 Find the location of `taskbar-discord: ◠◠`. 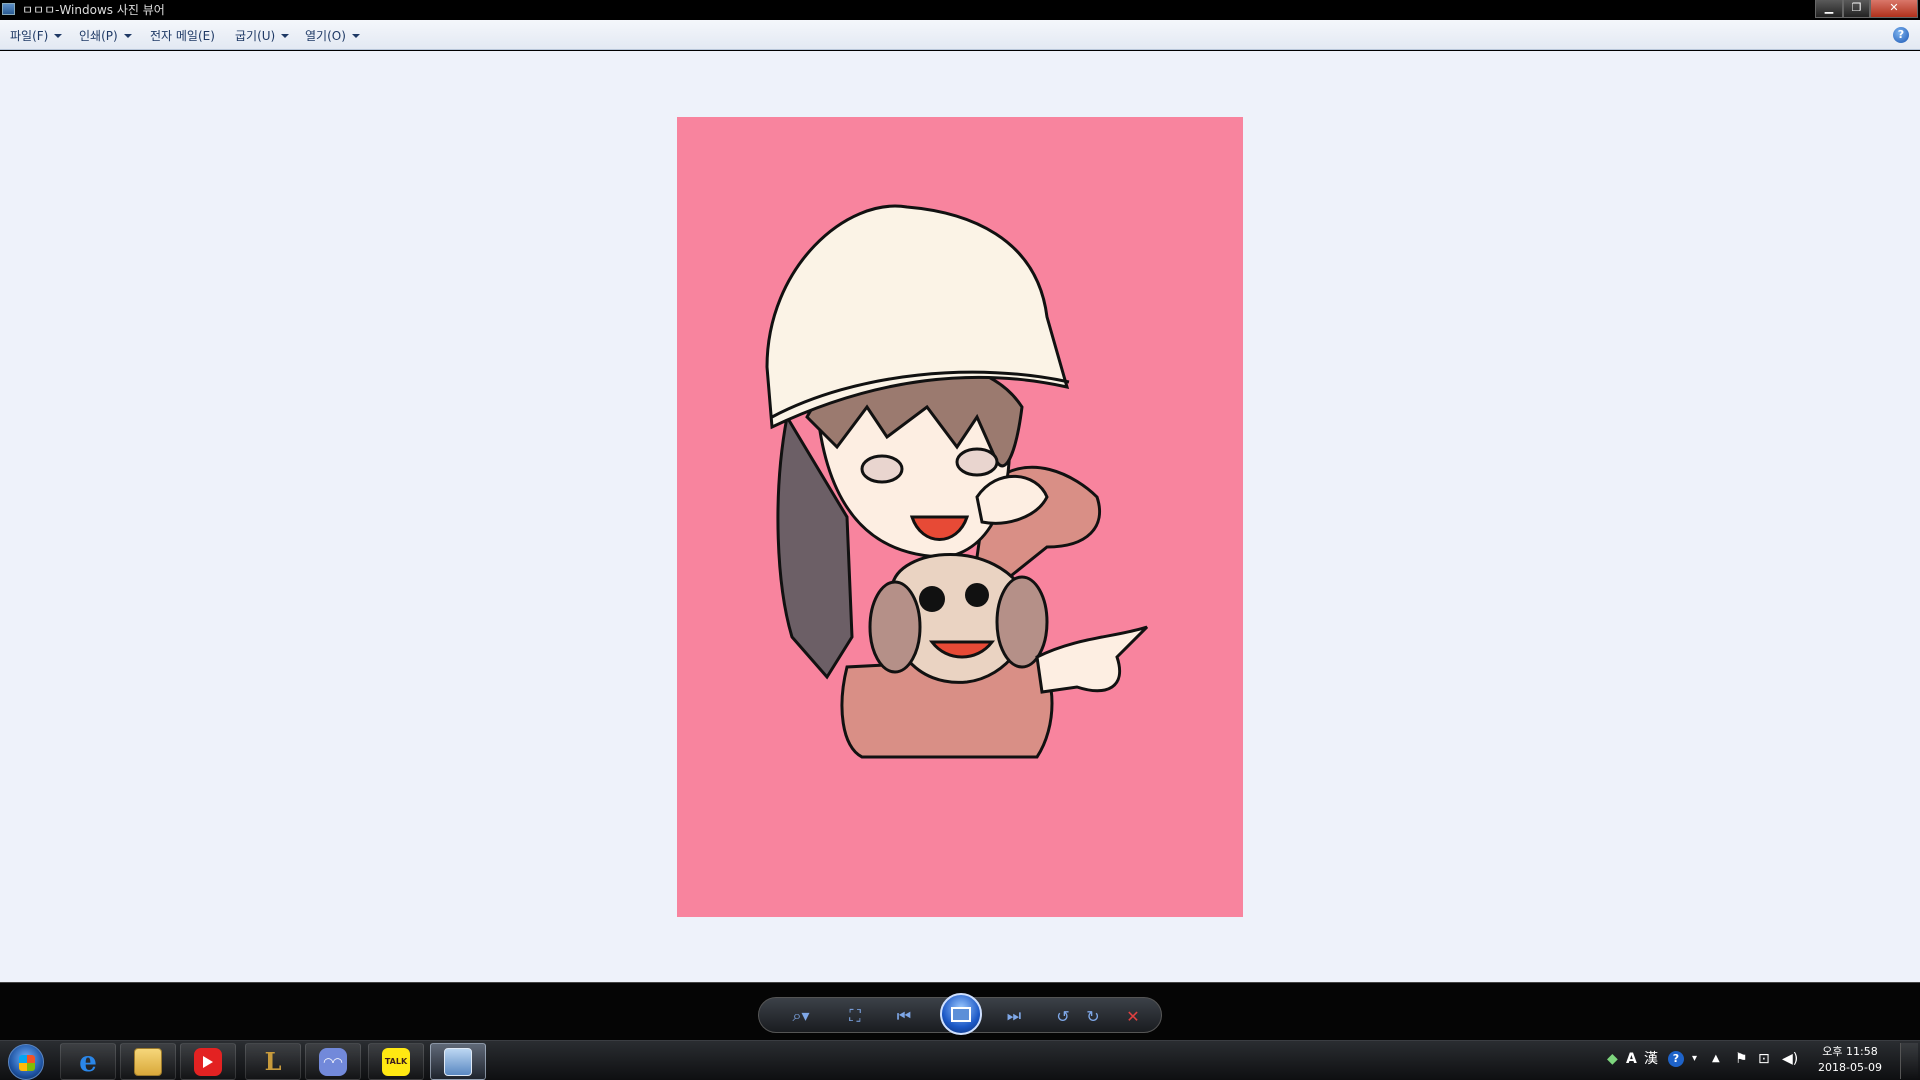

taskbar-discord: ◠◠ is located at coordinates (333, 1061).